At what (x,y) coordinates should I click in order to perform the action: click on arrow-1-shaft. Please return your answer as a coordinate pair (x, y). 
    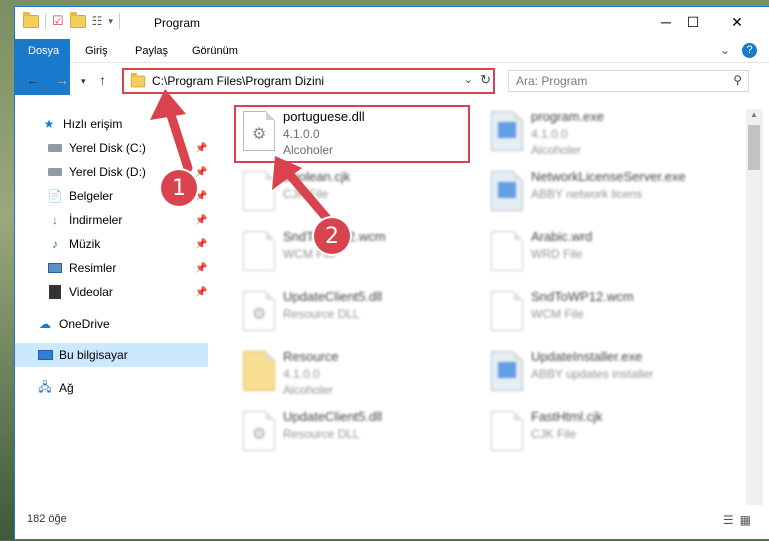
    Looking at the image, I should click on (179, 140).